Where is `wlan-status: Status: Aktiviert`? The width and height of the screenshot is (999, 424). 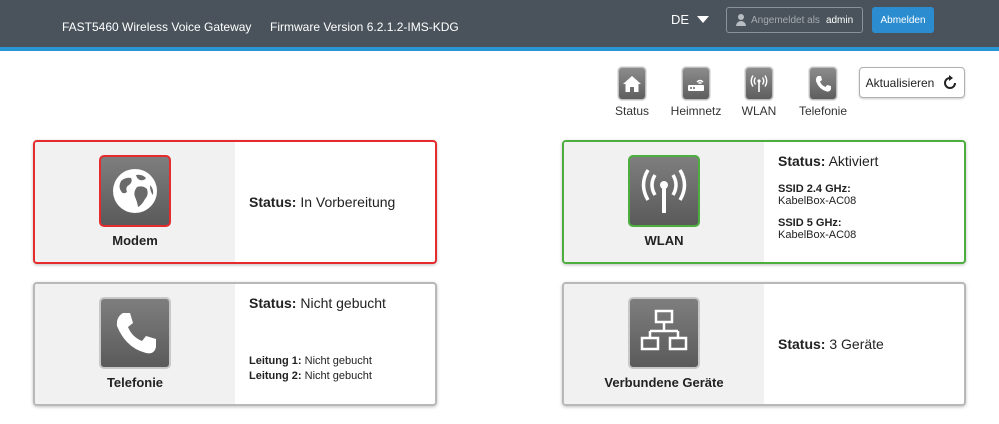
wlan-status: Status: Aktiviert is located at coordinates (871, 161).